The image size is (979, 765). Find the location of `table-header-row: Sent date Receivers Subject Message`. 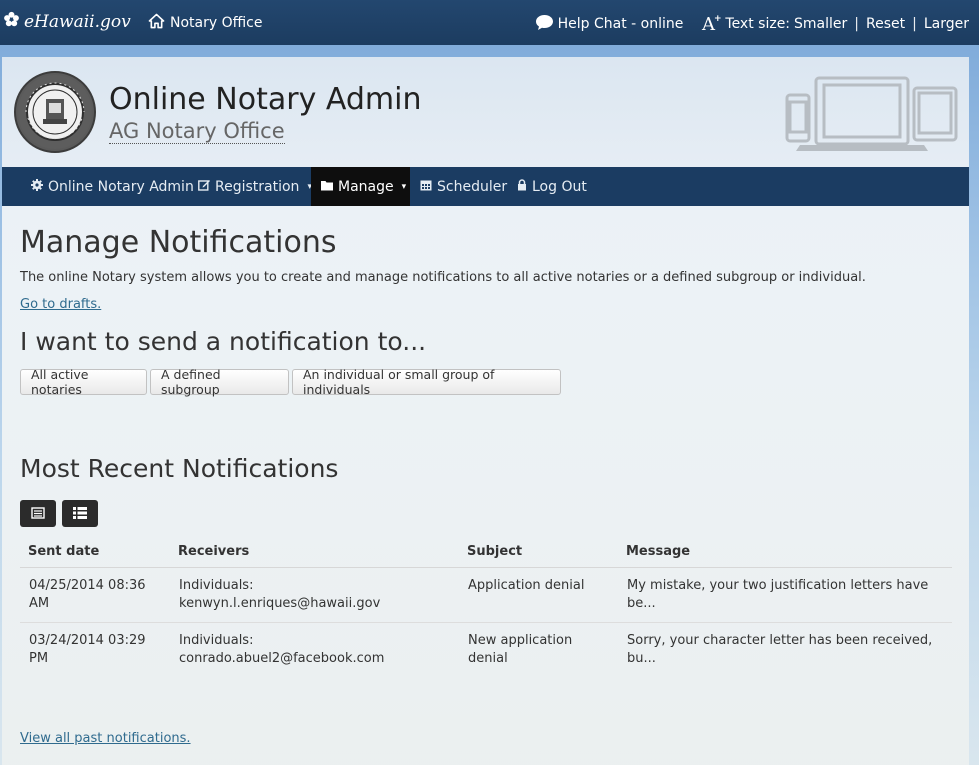

table-header-row: Sent date Receivers Subject Message is located at coordinates (486, 552).